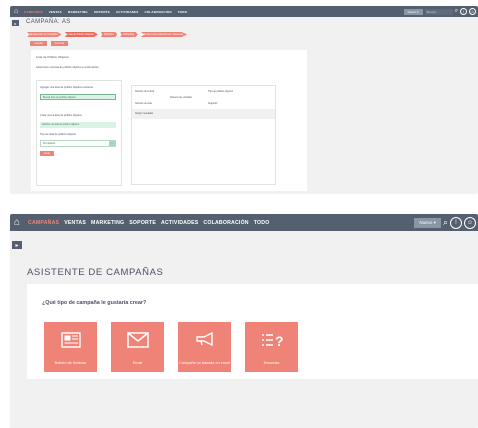  What do you see at coordinates (143, 103) in the screenshot?
I see `list-row-name: Nombre de lista` at bounding box center [143, 103].